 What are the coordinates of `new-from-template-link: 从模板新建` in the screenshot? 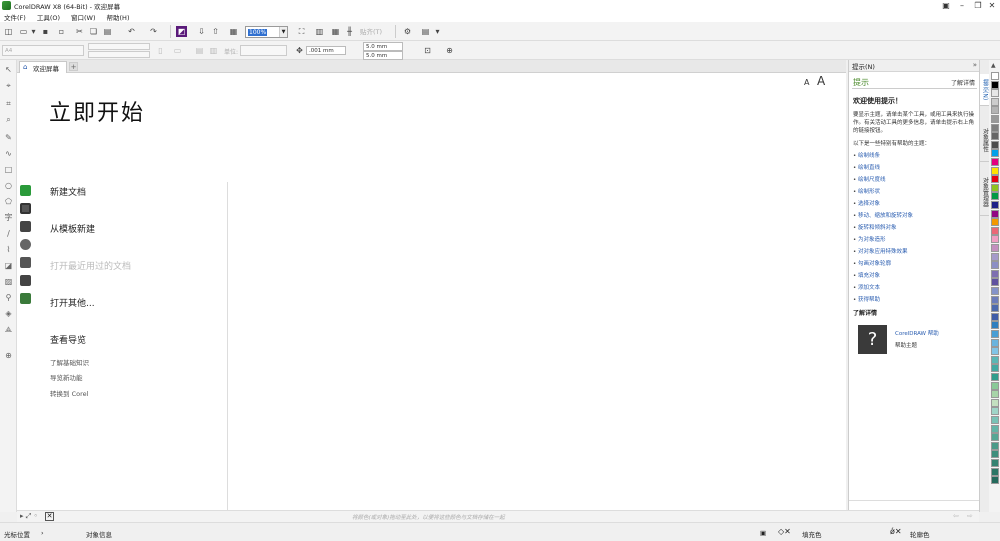 It's located at (72, 228).